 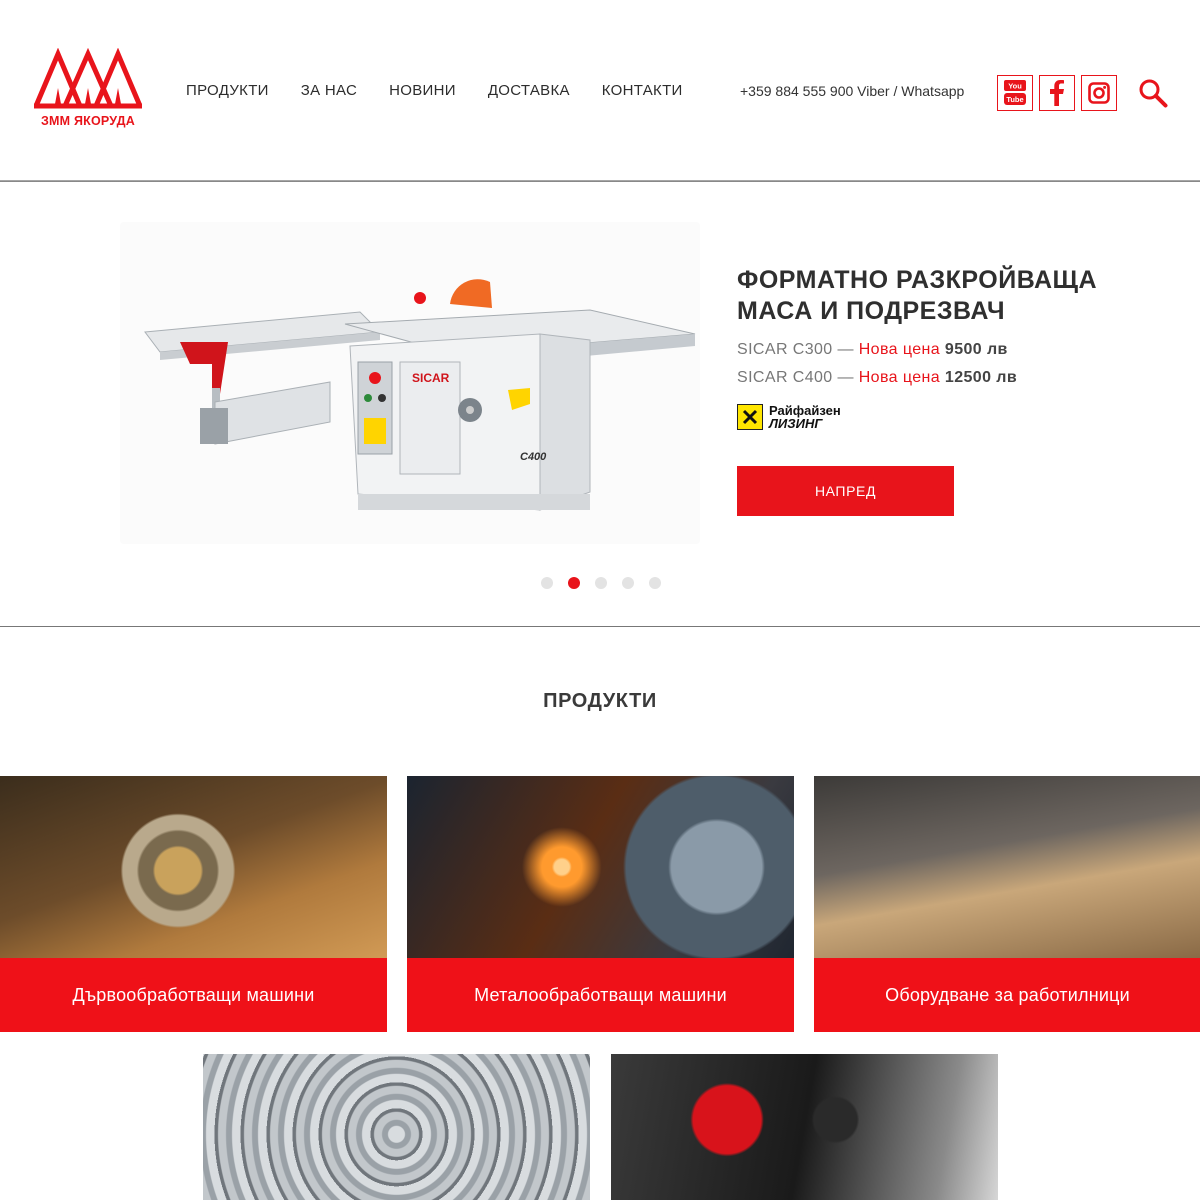 I want to click on price-value: 9500, so click(x=963, y=349).